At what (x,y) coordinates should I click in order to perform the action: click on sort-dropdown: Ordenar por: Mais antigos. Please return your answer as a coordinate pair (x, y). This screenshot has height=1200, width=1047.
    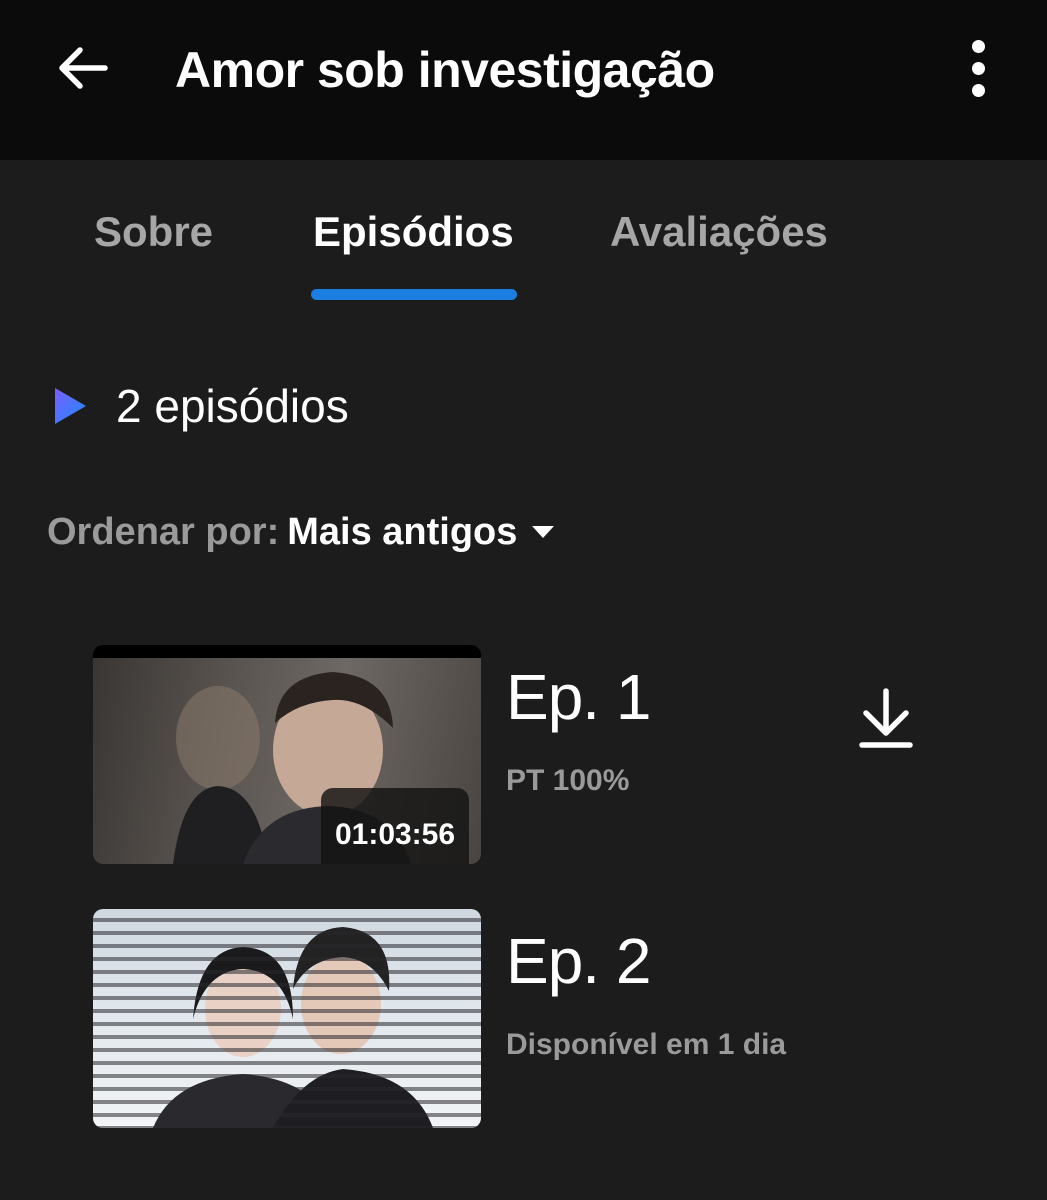
    Looking at the image, I should click on (301, 532).